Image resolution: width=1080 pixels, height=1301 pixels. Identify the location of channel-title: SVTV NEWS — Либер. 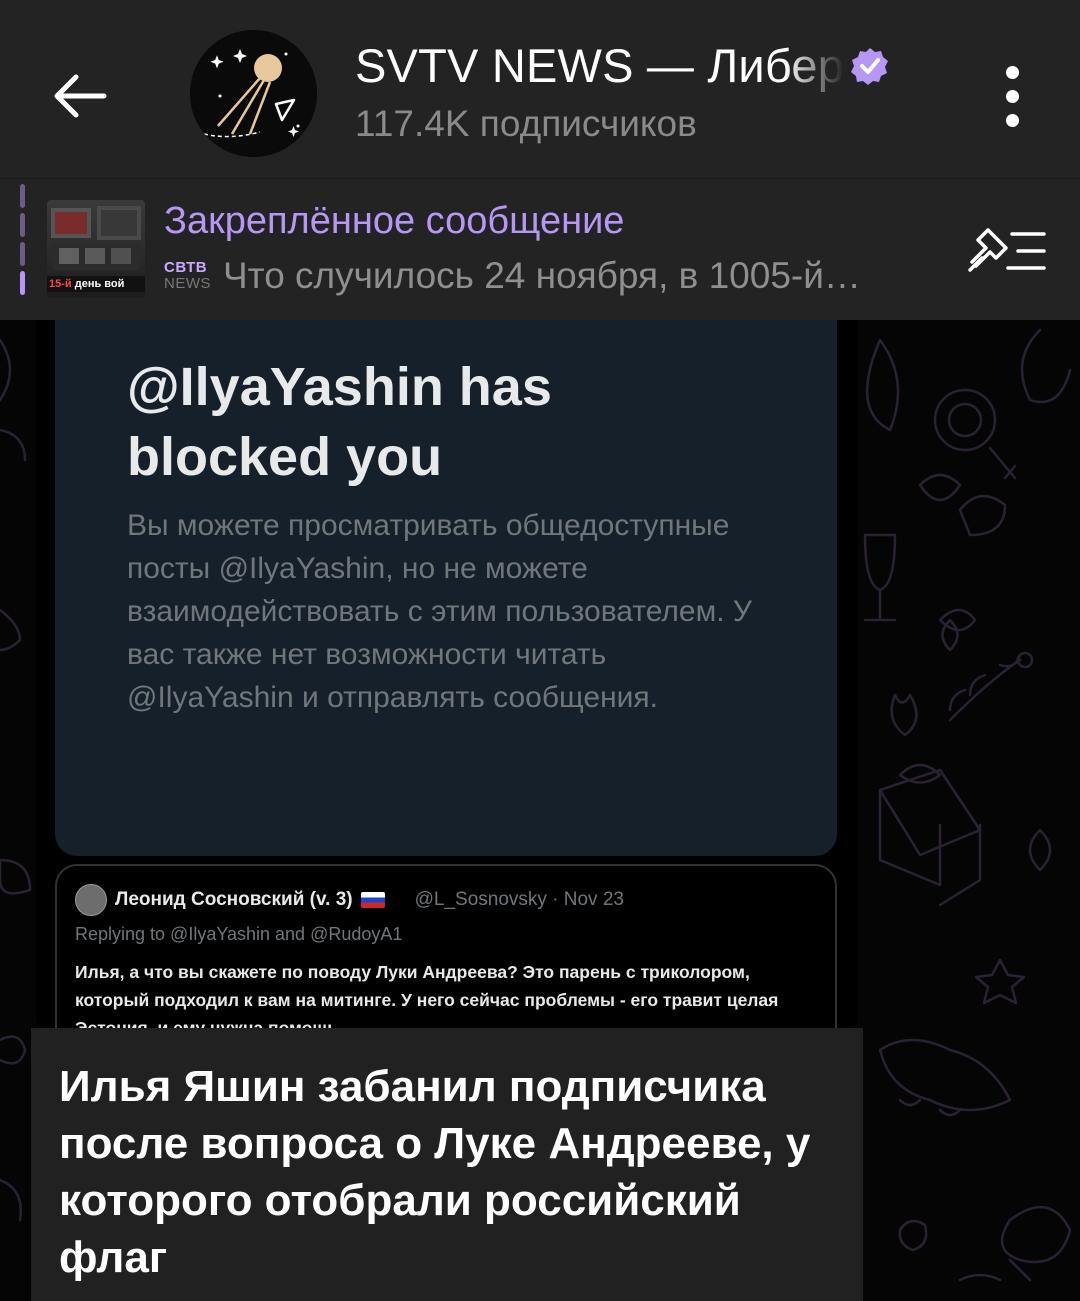
(650, 65).